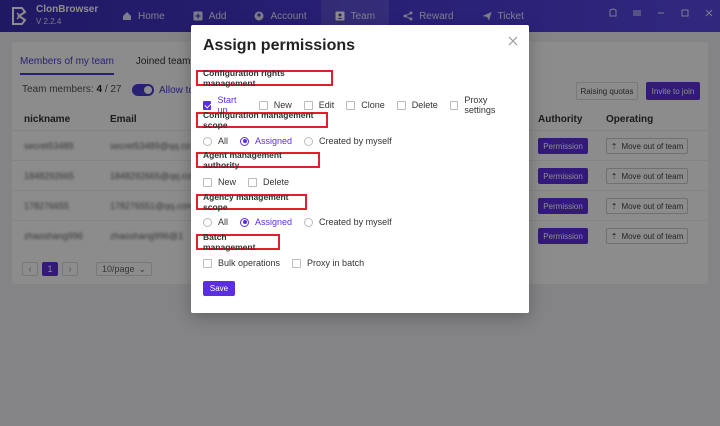  What do you see at coordinates (373, 105) in the screenshot?
I see `option-label: Clone` at bounding box center [373, 105].